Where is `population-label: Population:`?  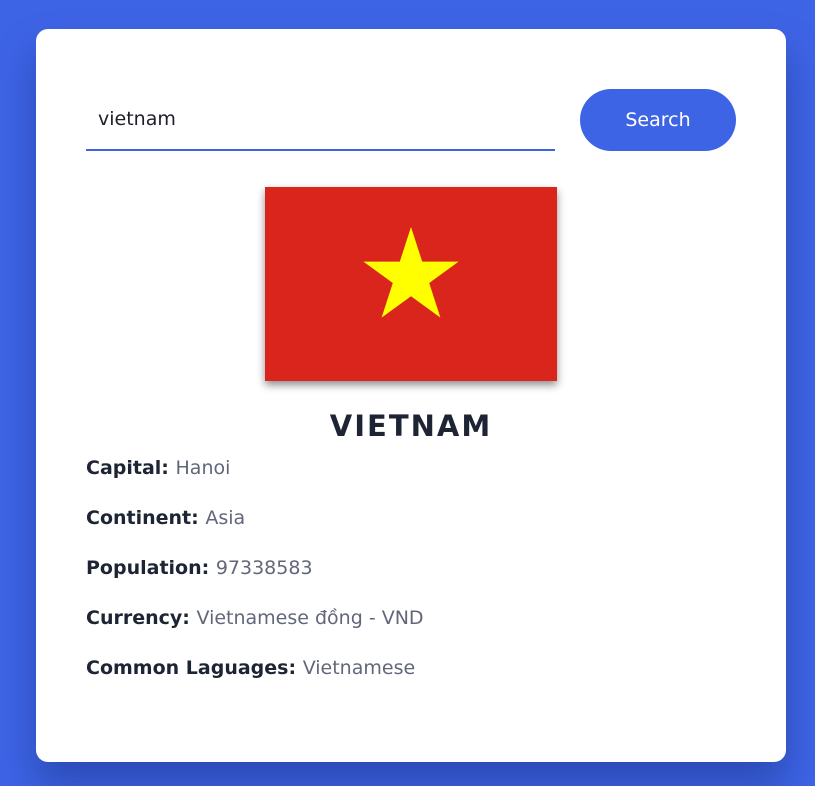 population-label: Population: is located at coordinates (151, 568).